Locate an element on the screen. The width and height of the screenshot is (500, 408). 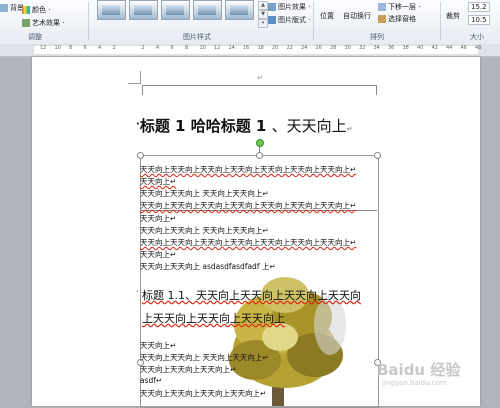
adjust-group-label: 调整 is located at coordinates (35, 37).